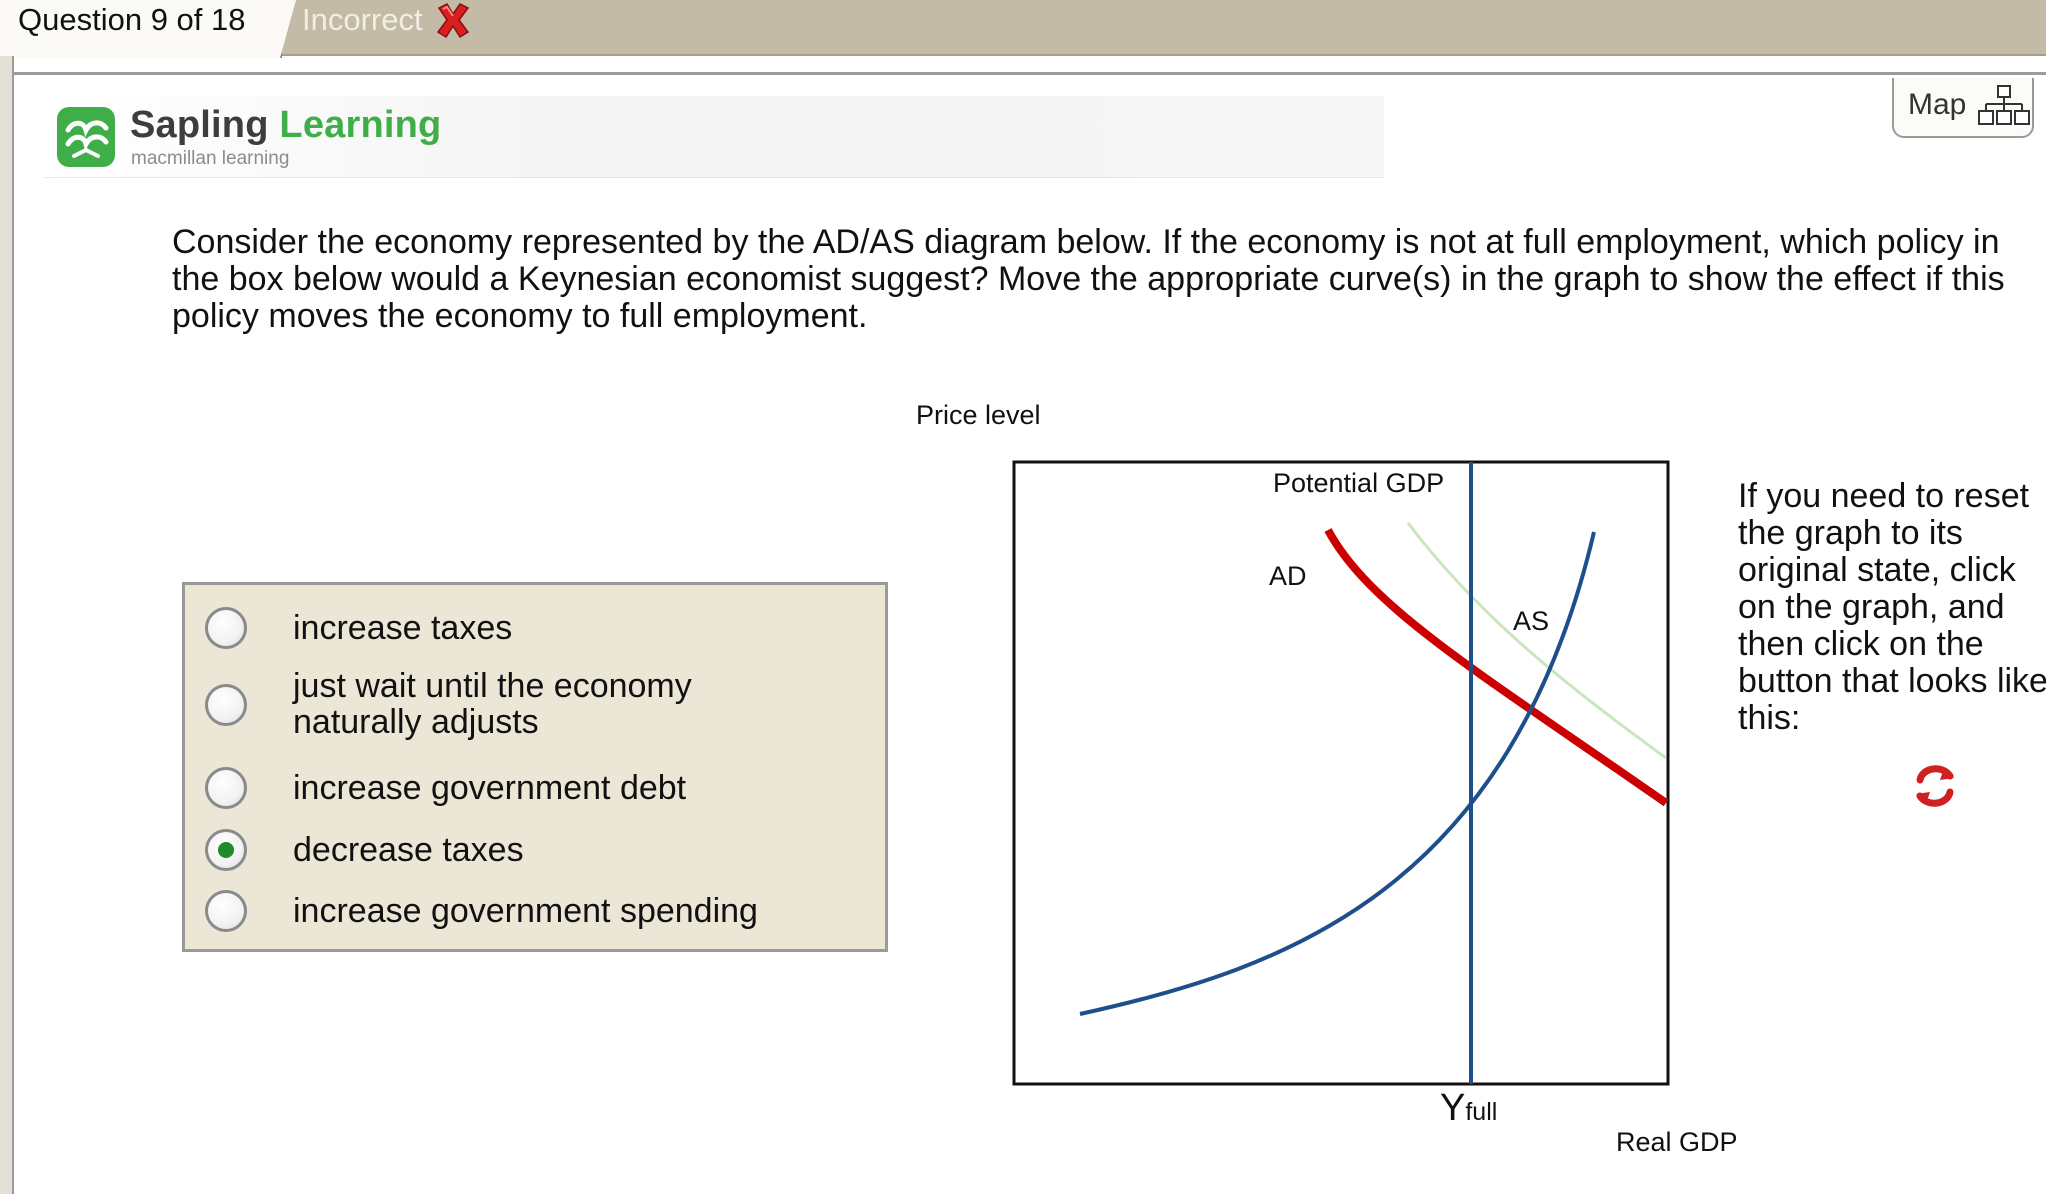 This screenshot has height=1194, width=2046. I want to click on map-button: Map, so click(1963, 108).